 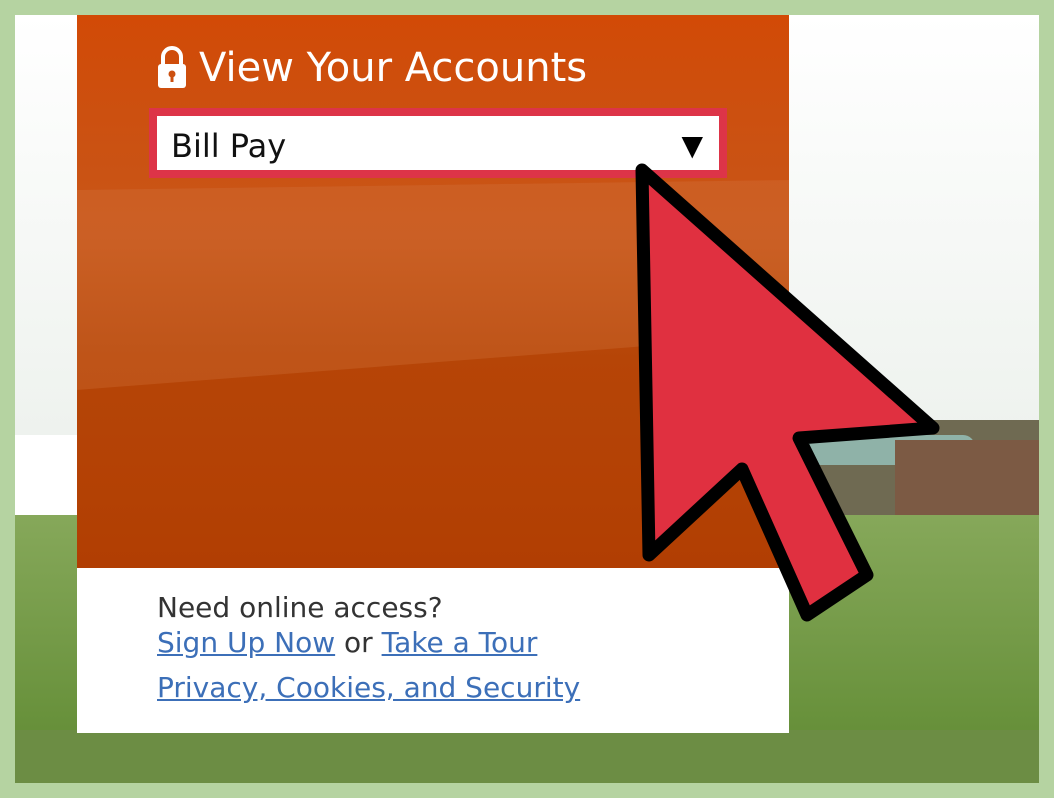 I want to click on lock-icon, so click(x=172, y=67).